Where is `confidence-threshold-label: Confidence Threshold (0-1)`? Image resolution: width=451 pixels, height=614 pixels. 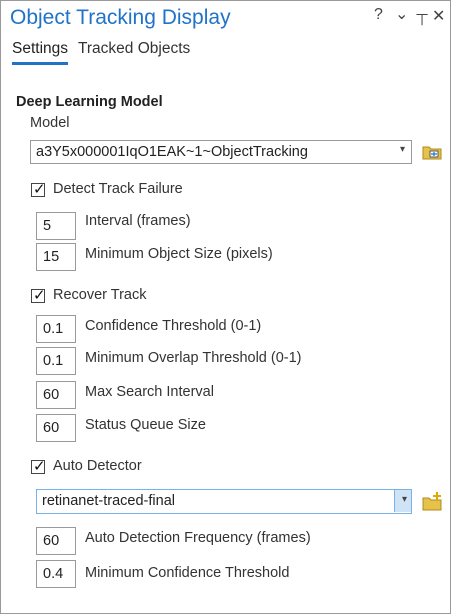
confidence-threshold-label: Confidence Threshold (0-1) is located at coordinates (173, 326).